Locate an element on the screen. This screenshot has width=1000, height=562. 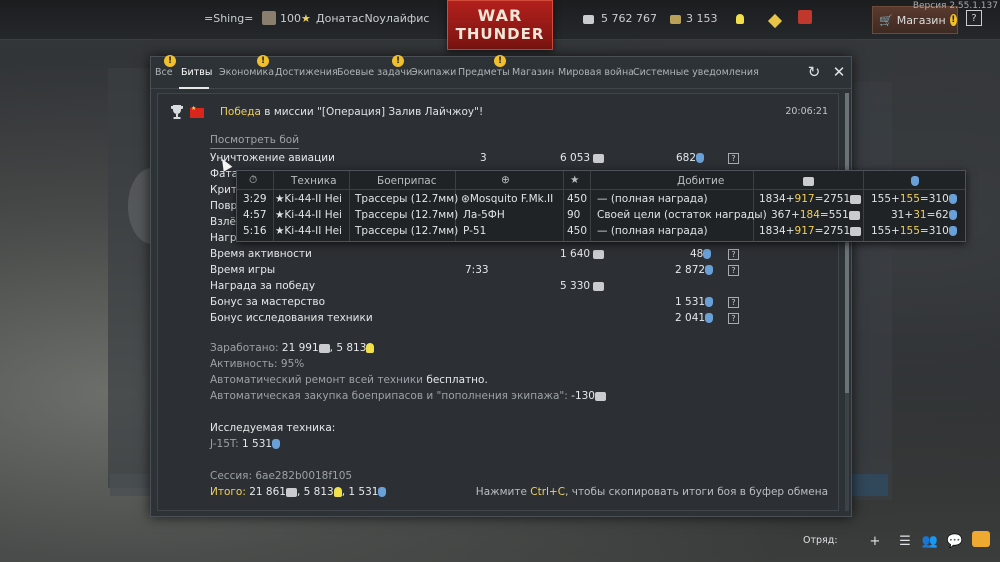
cart-icon: 🛒 is located at coordinates (886, 20).